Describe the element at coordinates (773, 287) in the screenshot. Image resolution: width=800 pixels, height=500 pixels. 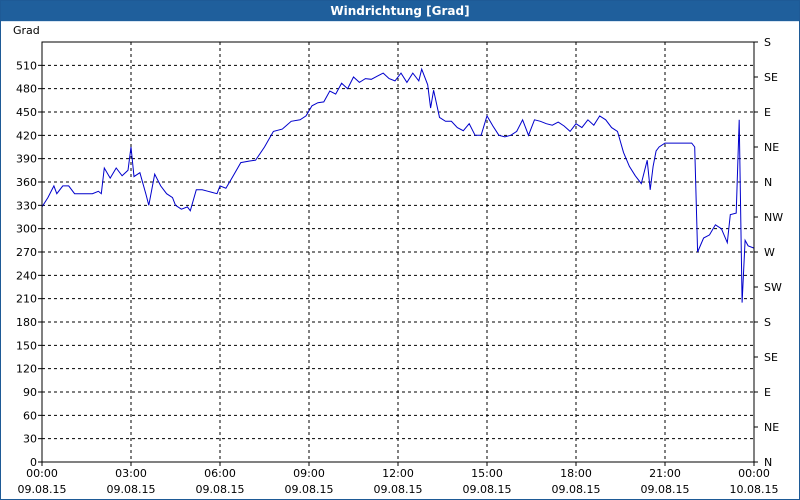
I see `y2-tick-label: SW` at that location.